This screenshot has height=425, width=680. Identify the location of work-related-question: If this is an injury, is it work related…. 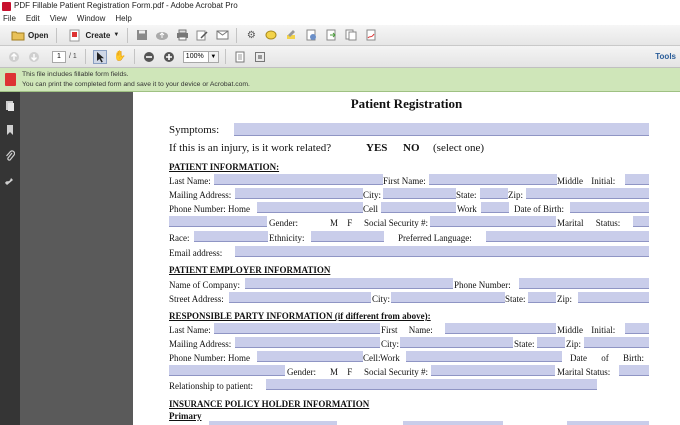
(250, 148).